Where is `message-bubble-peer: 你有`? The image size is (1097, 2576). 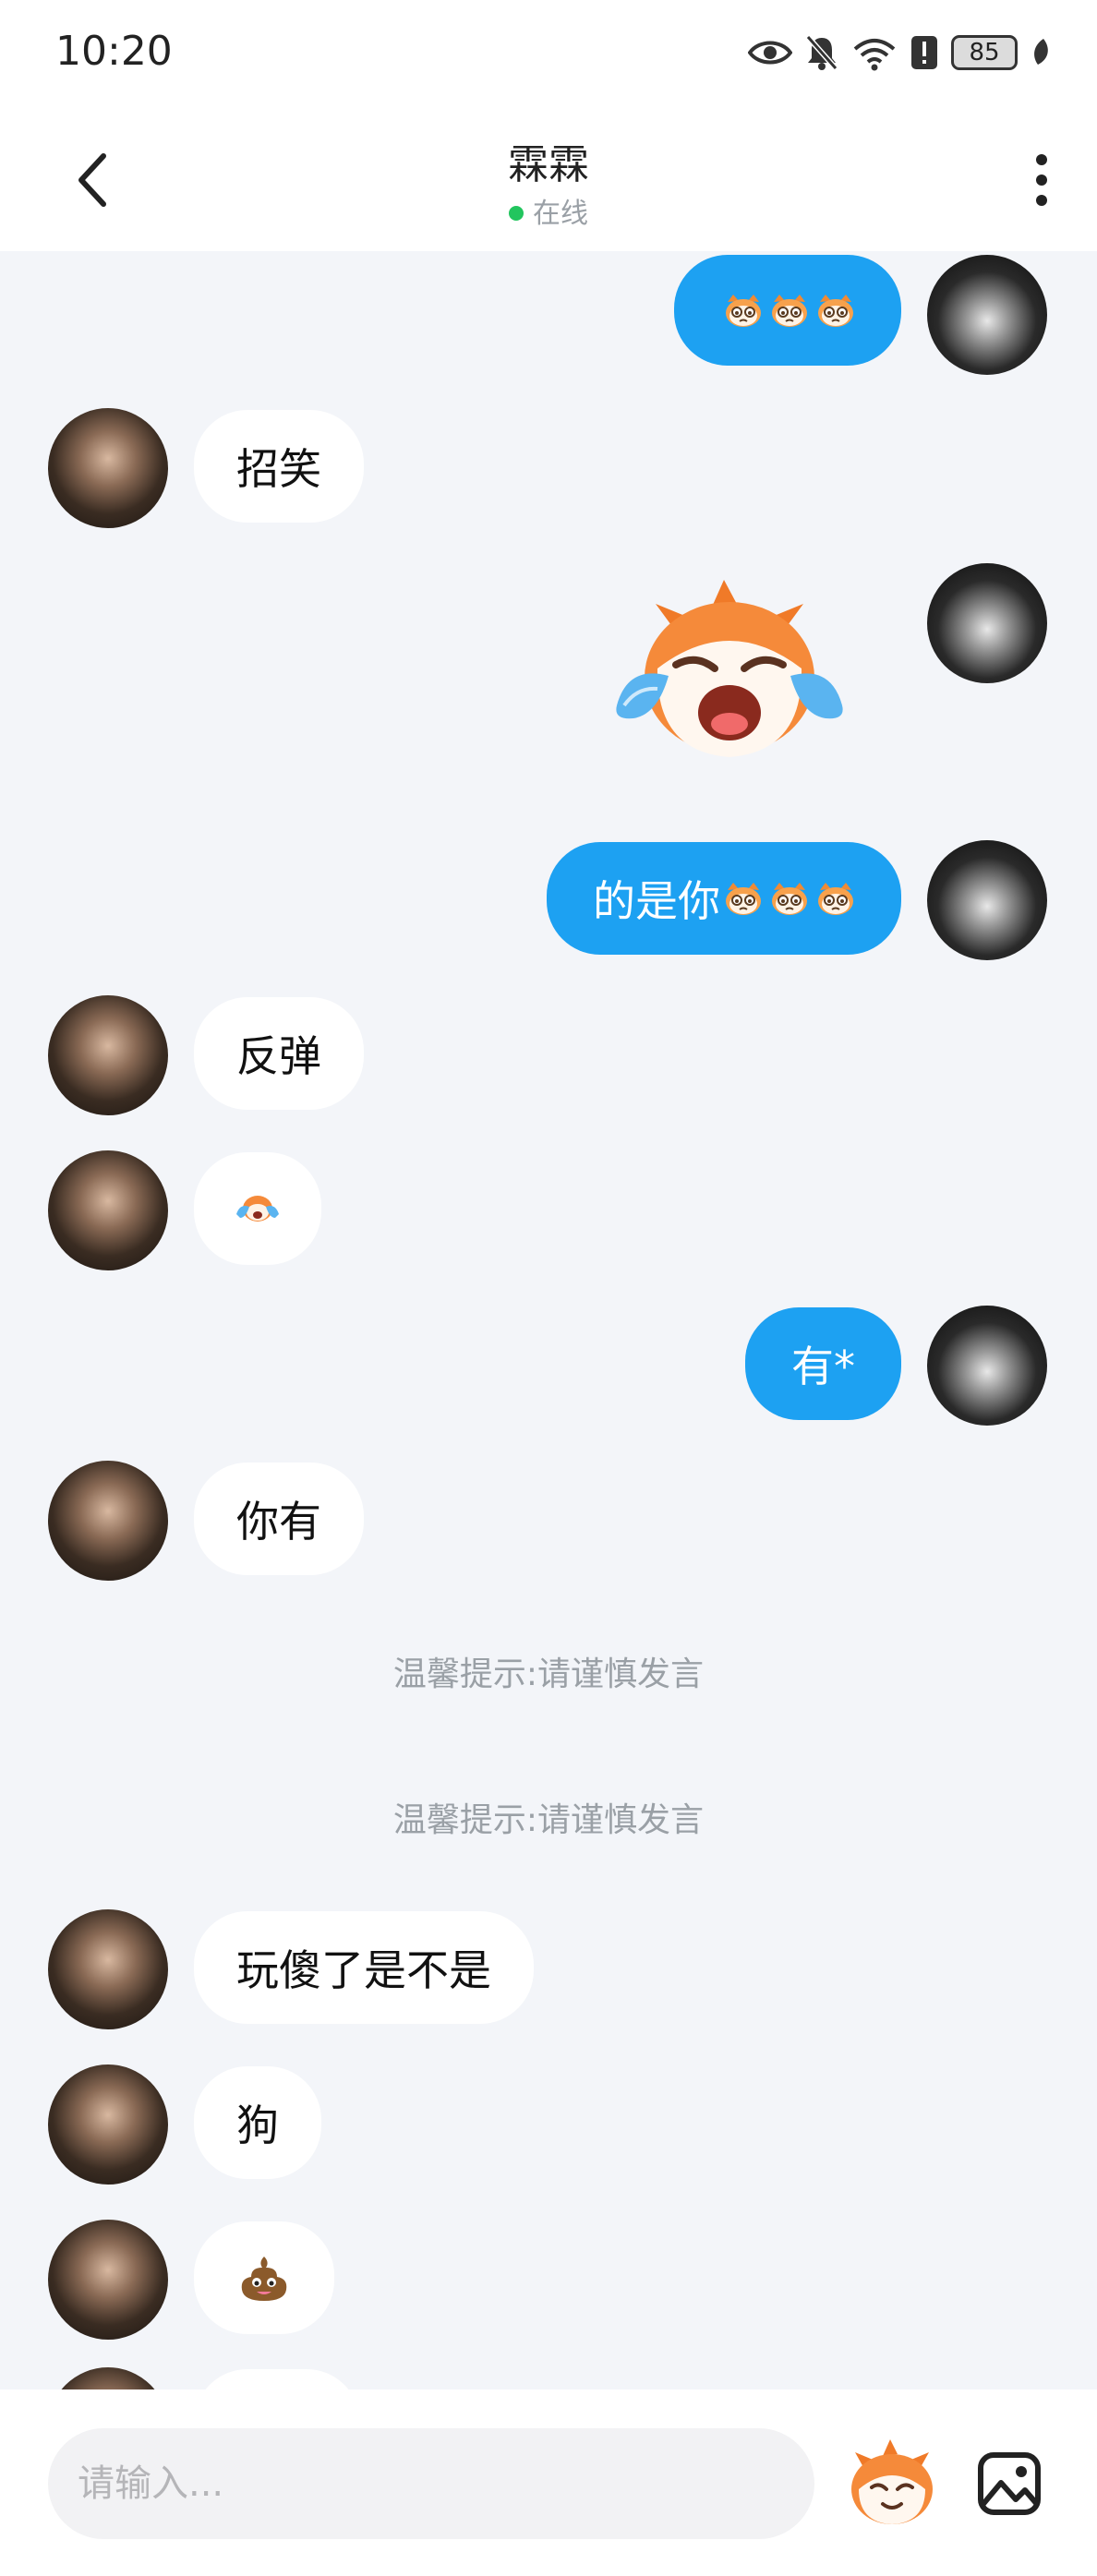 message-bubble-peer: 你有 is located at coordinates (279, 1519).